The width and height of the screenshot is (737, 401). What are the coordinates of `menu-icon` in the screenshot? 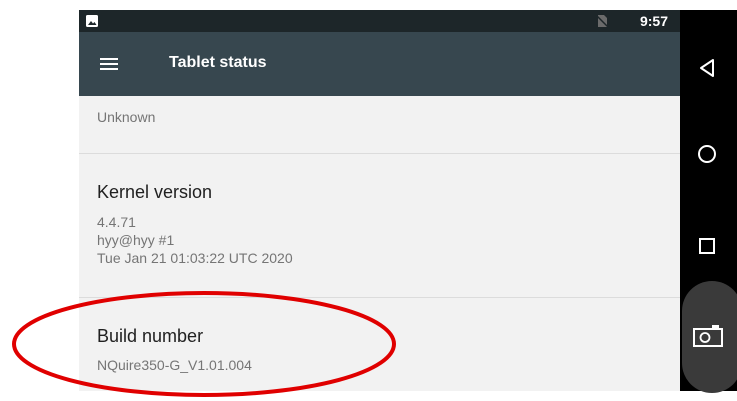 It's located at (109, 64).